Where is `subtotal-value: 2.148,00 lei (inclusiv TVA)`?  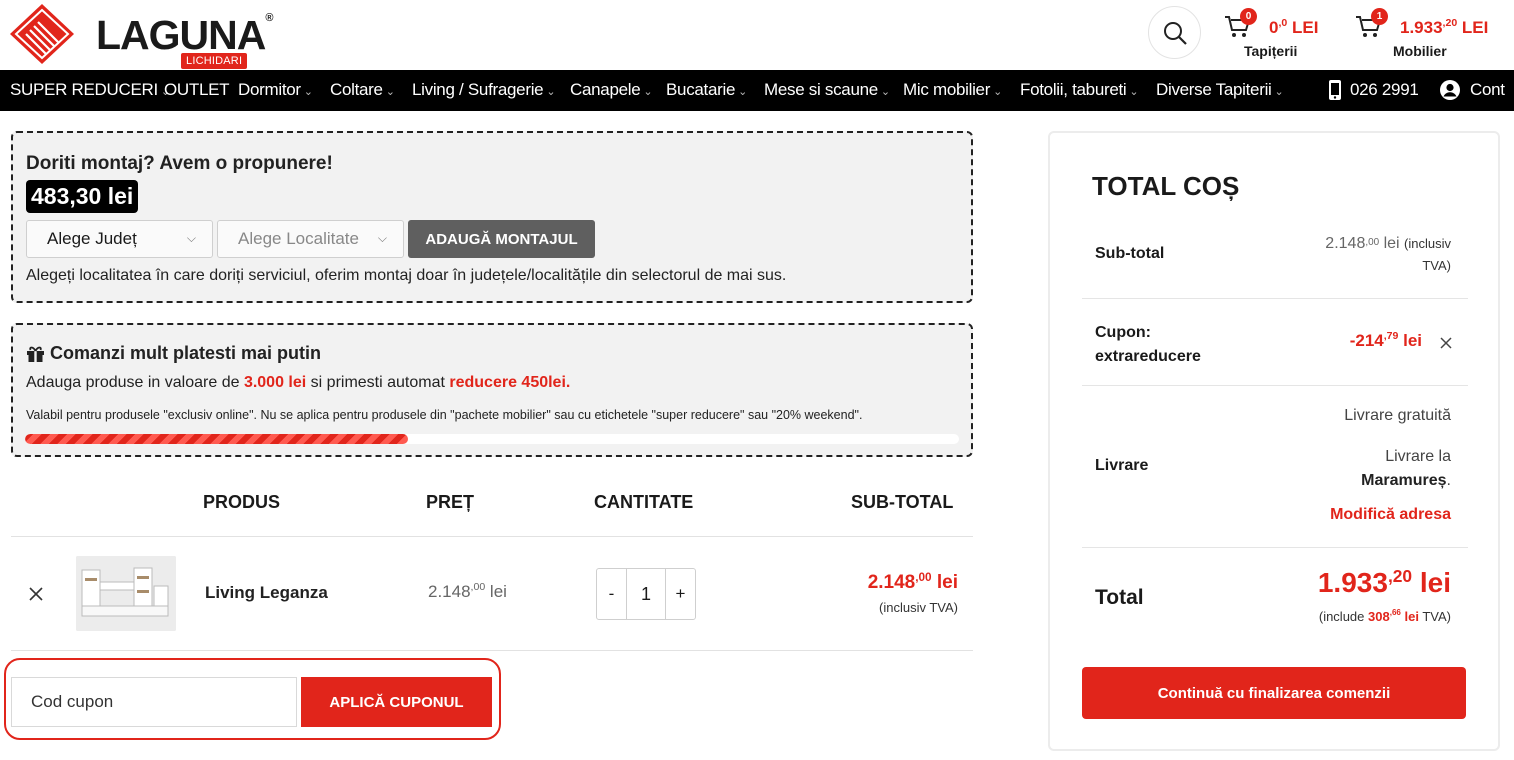
subtotal-value: 2.148,00 lei (inclusiv TVA) is located at coordinates (1388, 255).